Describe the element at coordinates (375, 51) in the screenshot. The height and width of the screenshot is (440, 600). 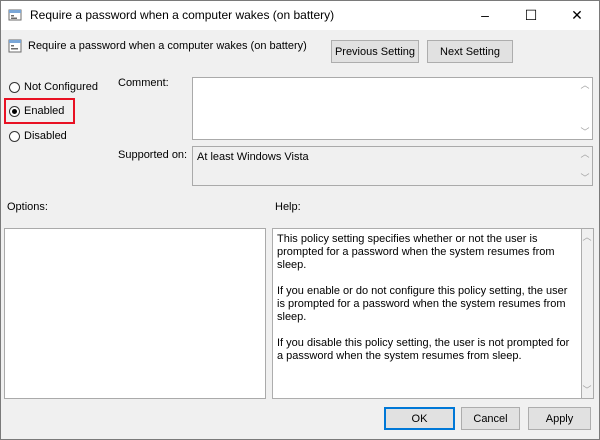
I see `previous-setting-button: Previous Setting` at that location.